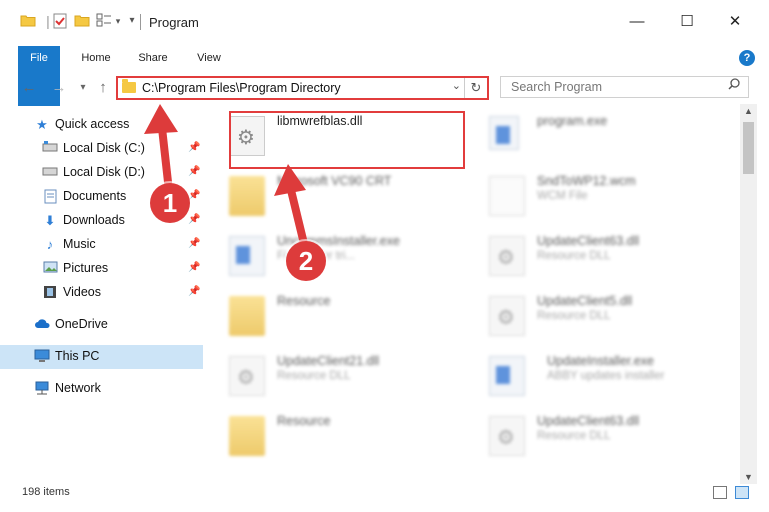 This screenshot has width=769, height=512. Describe the element at coordinates (600, 194) in the screenshot. I see `file-item-wcm: SndToWP12.wcm WCM File` at that location.